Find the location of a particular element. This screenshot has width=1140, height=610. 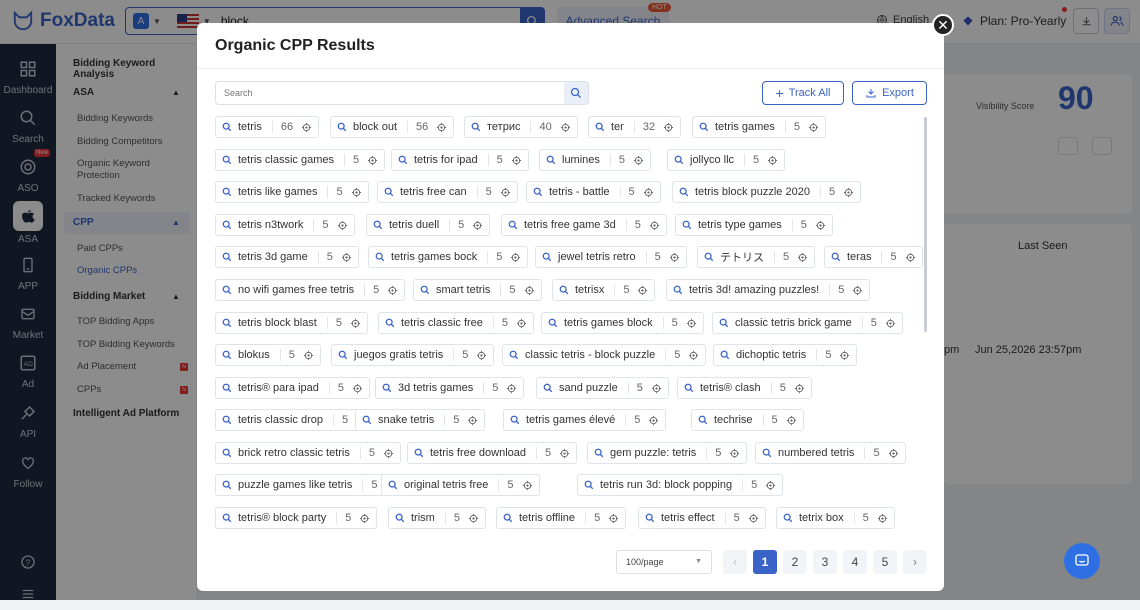

keyword-text: original tetris free is located at coordinates (446, 485).